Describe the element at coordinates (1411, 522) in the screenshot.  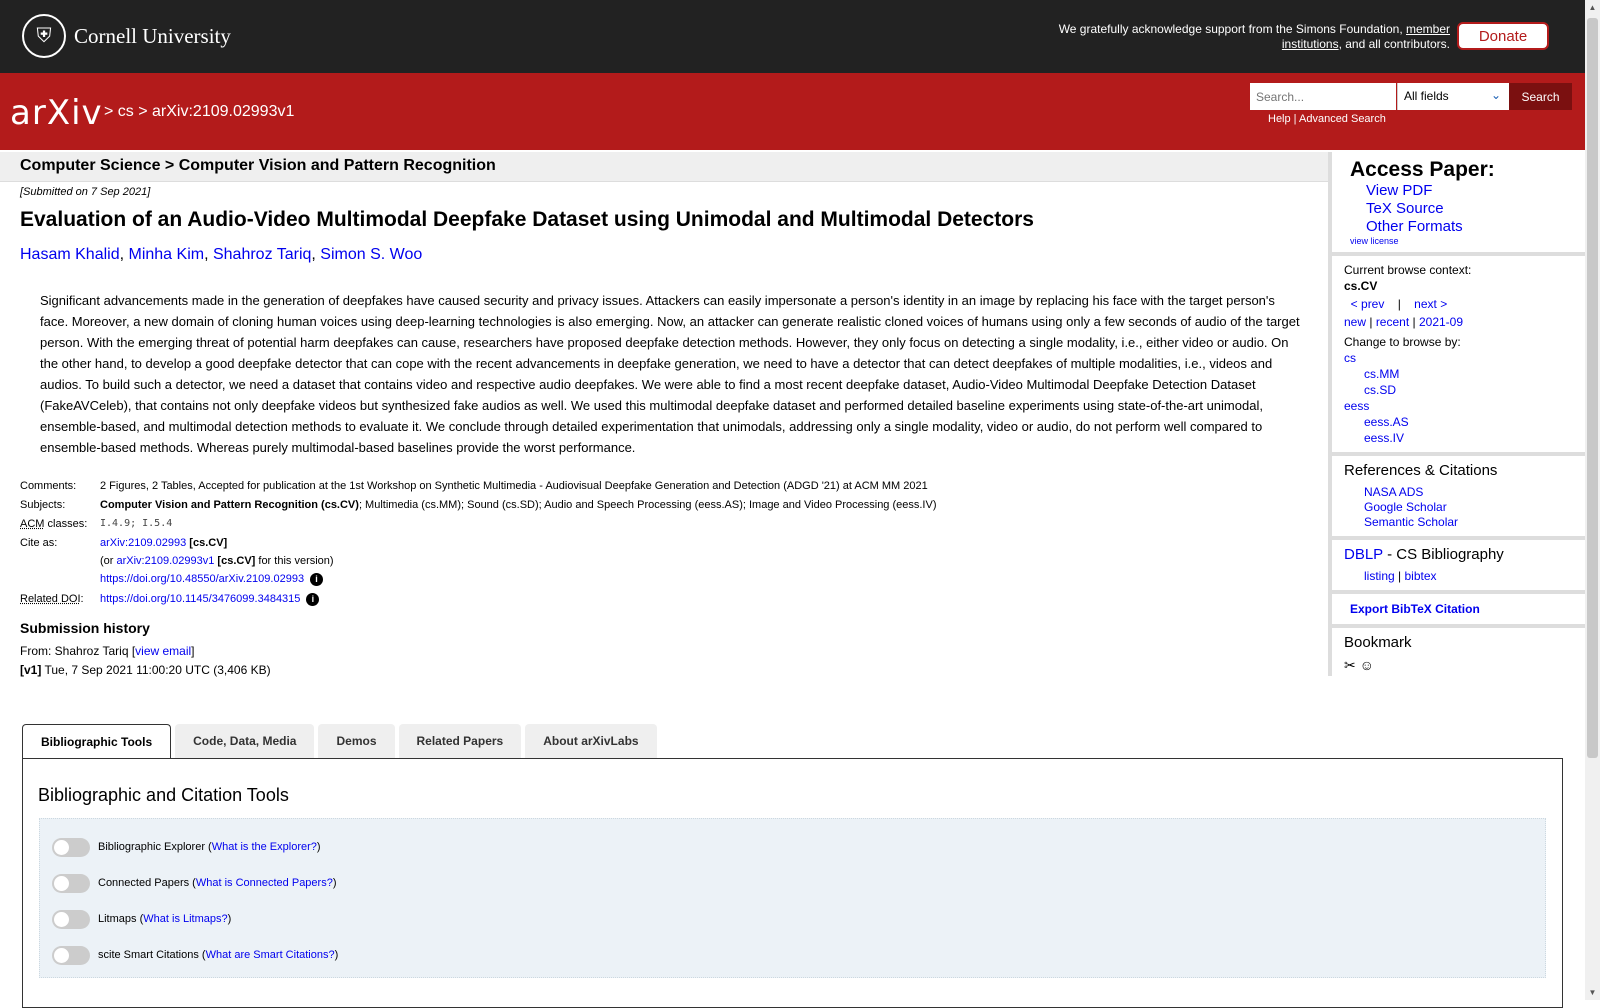
I see `semantic-scholar-link: Semantic Scholar` at that location.